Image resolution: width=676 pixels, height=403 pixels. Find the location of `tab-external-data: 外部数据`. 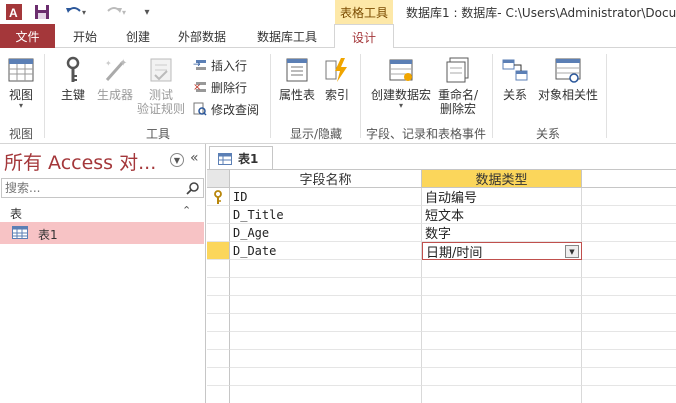

tab-external-data: 外部数据 is located at coordinates (202, 36).